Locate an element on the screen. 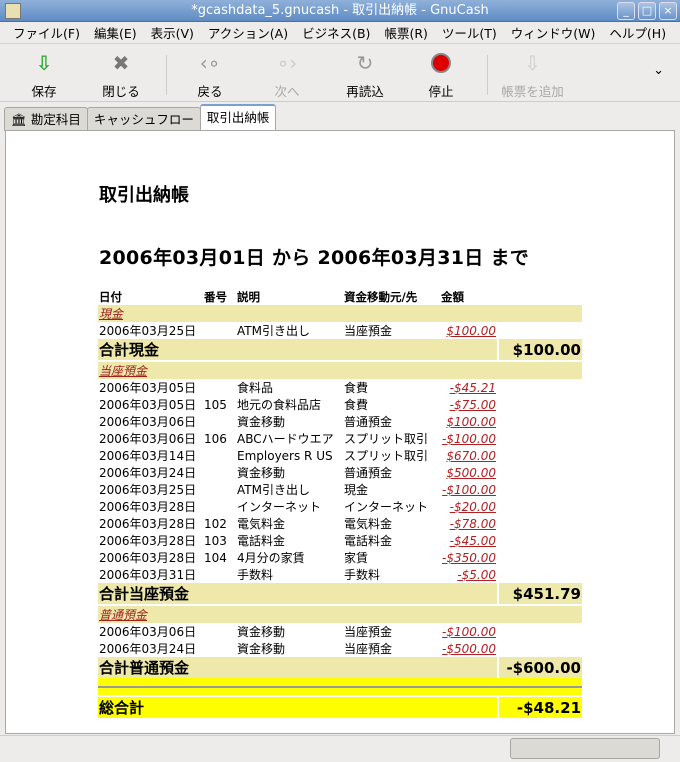 The image size is (680, 762). transfer-cell: インターネット is located at coordinates (386, 507).